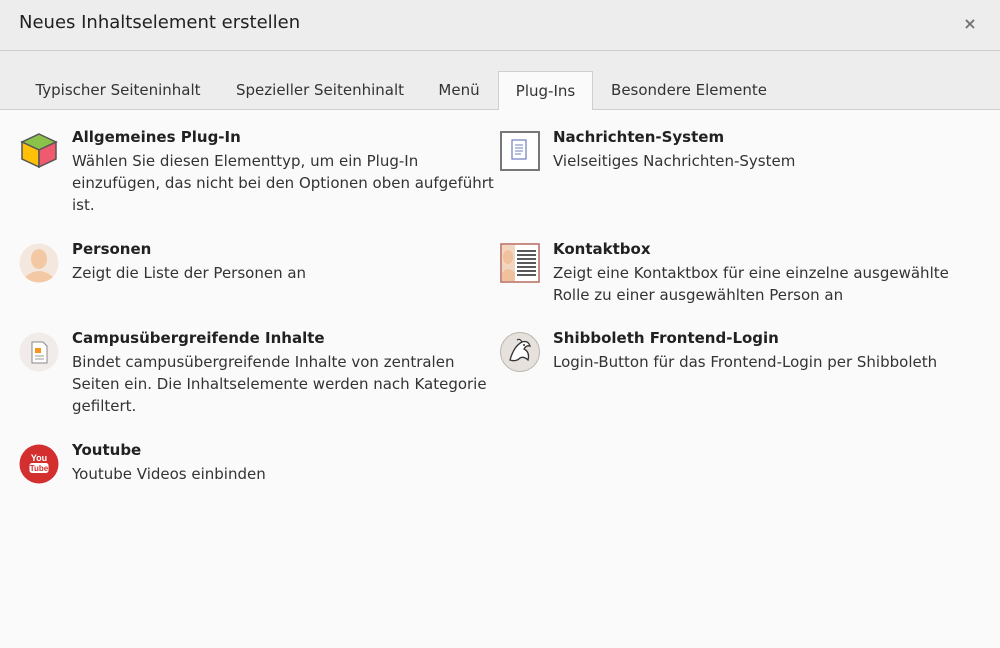  I want to click on item-title: Kontaktbox, so click(602, 249).